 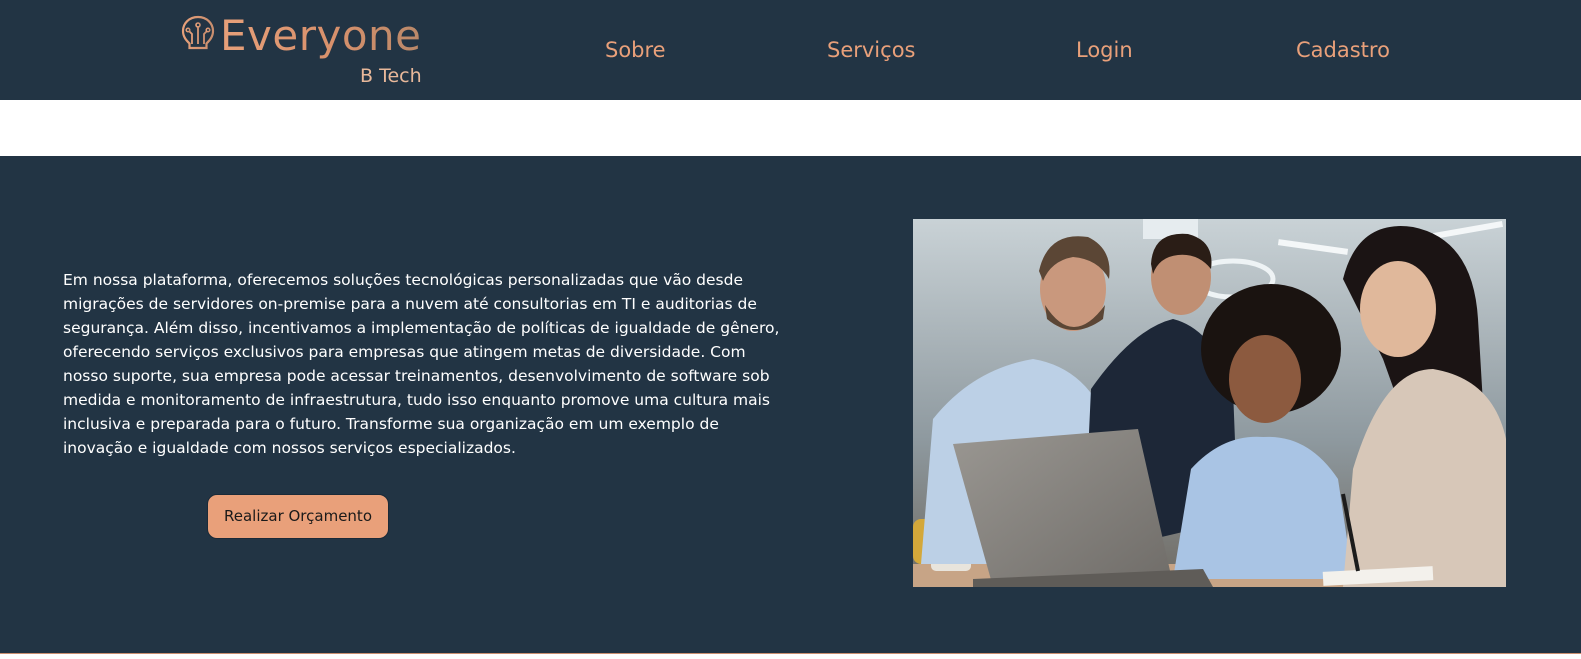 I want to click on request-quote-button: Realizar Orçamento, so click(x=298, y=516).